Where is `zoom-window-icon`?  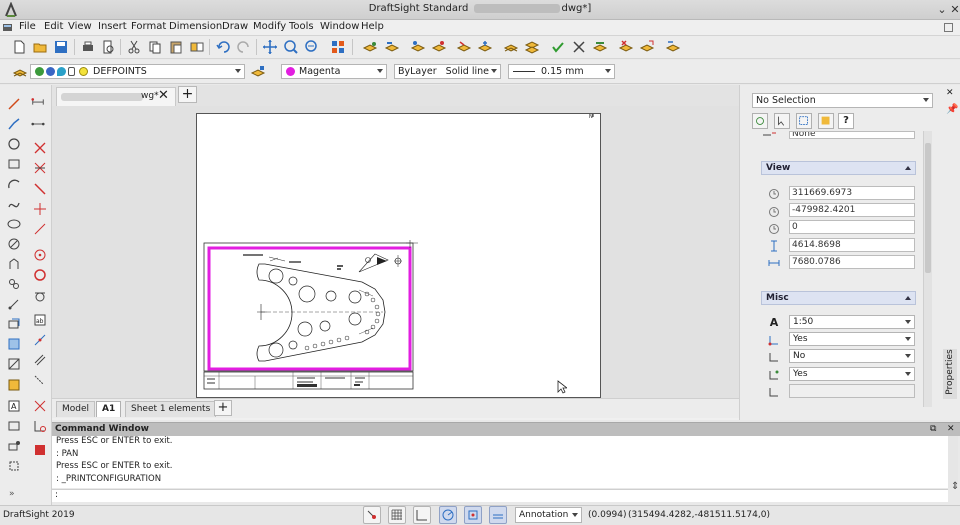
zoom-window-icon is located at coordinates (291, 47).